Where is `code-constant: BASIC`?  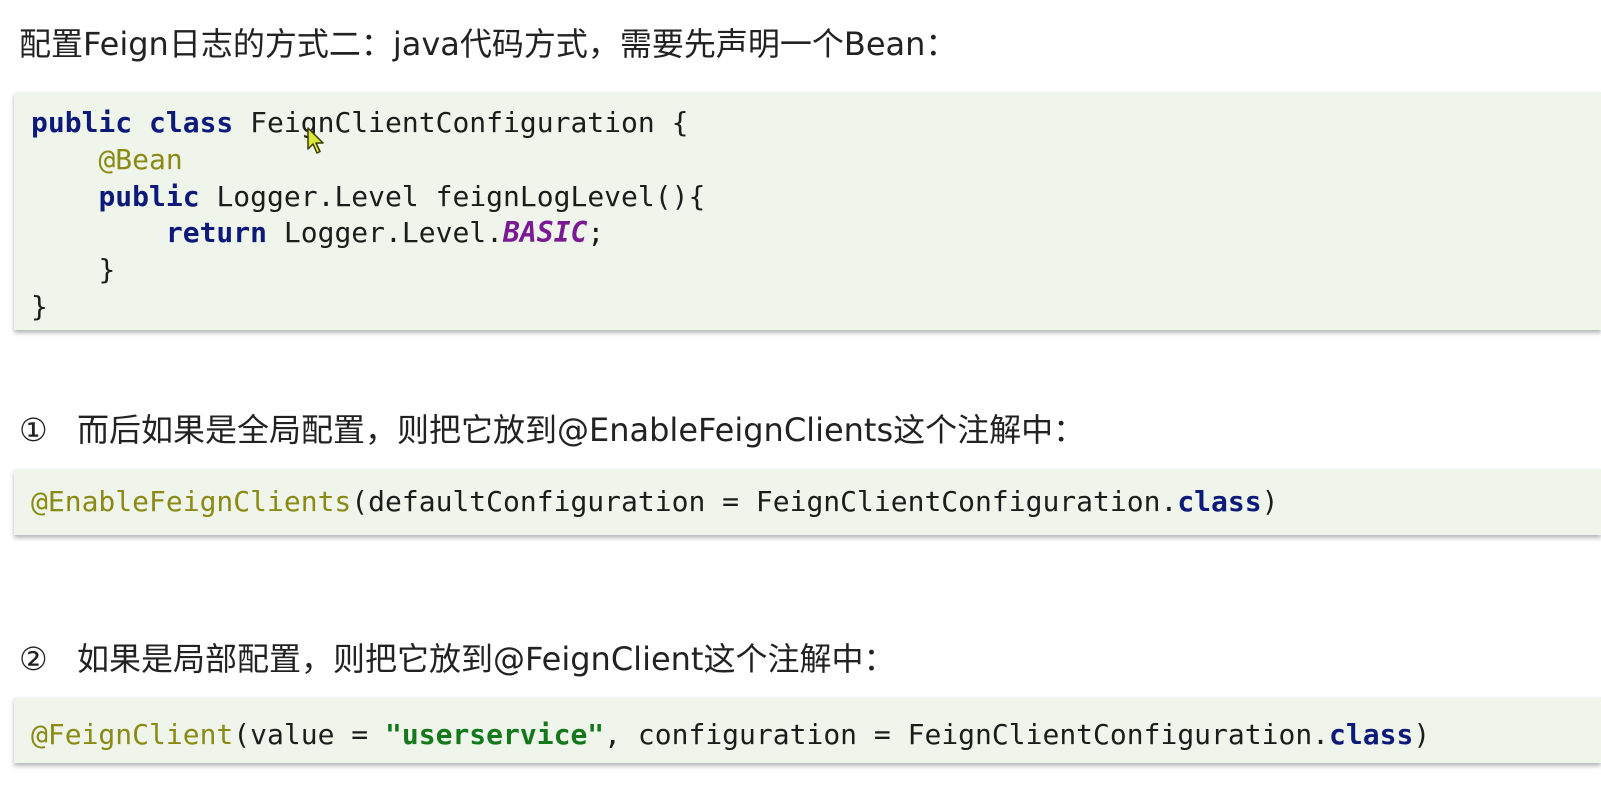 code-constant: BASIC is located at coordinates (545, 233).